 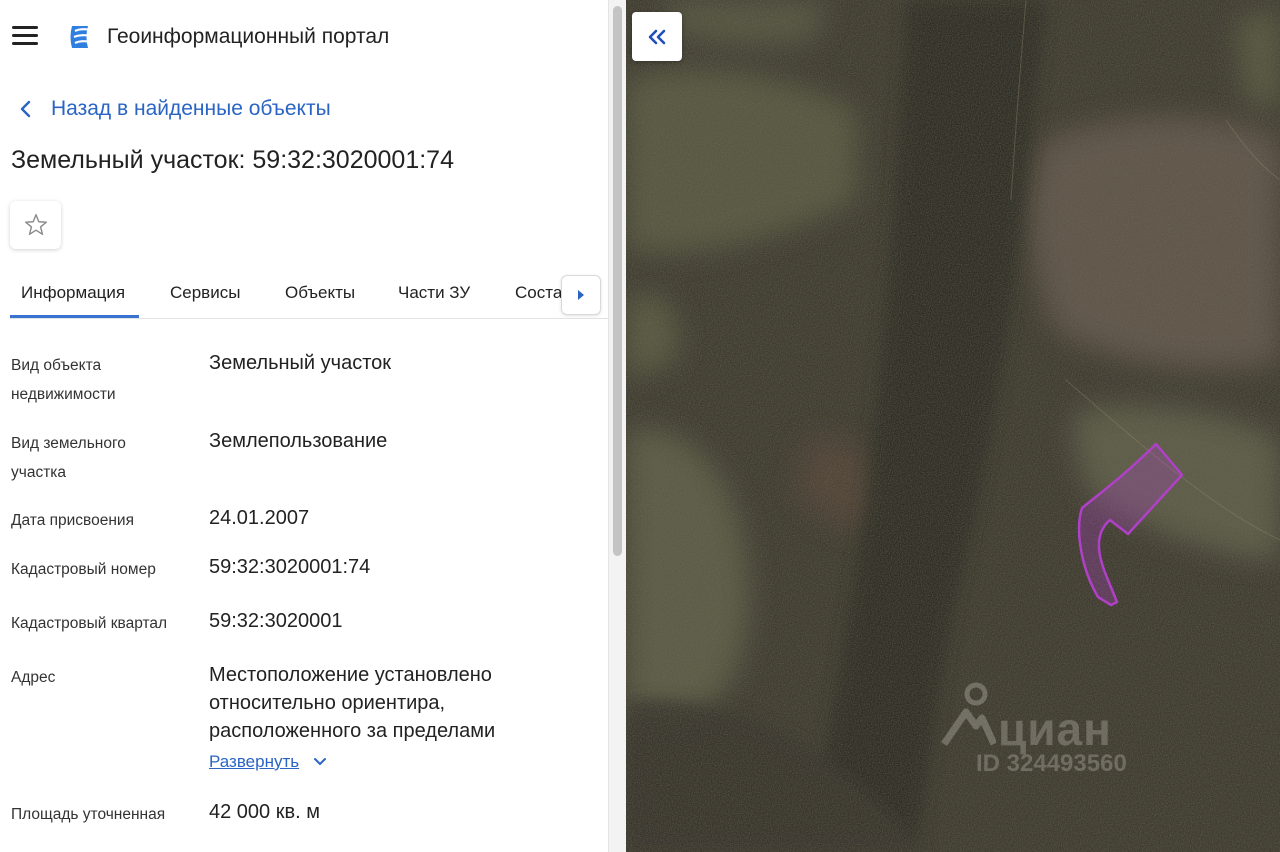 I want to click on back-link-label: Назад в найденные объекты, so click(x=191, y=108).